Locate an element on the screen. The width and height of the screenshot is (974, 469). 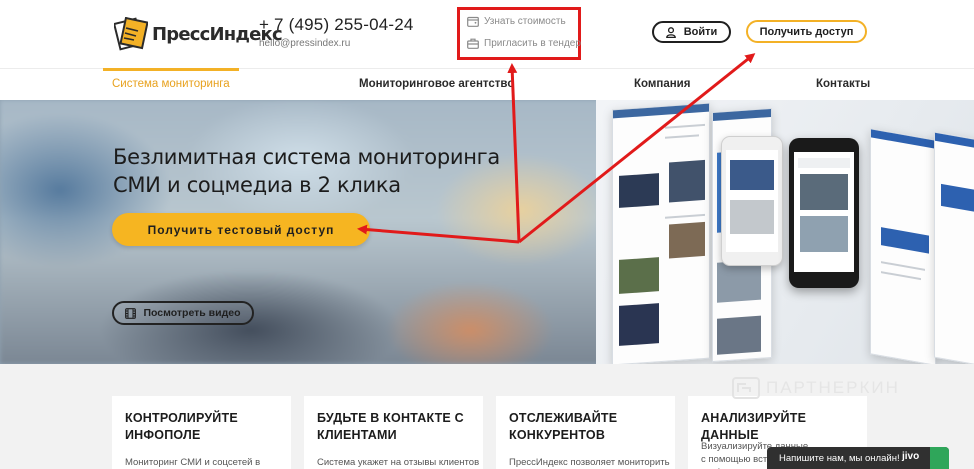
nav-item-monitoring-agency: Мониторинговое агентство is located at coordinates (436, 84).